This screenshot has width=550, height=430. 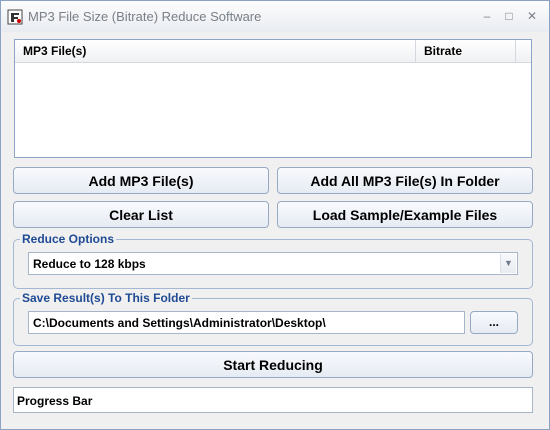 I want to click on bitrate-select: Reduce to 128 kbps ▼, so click(x=273, y=263).